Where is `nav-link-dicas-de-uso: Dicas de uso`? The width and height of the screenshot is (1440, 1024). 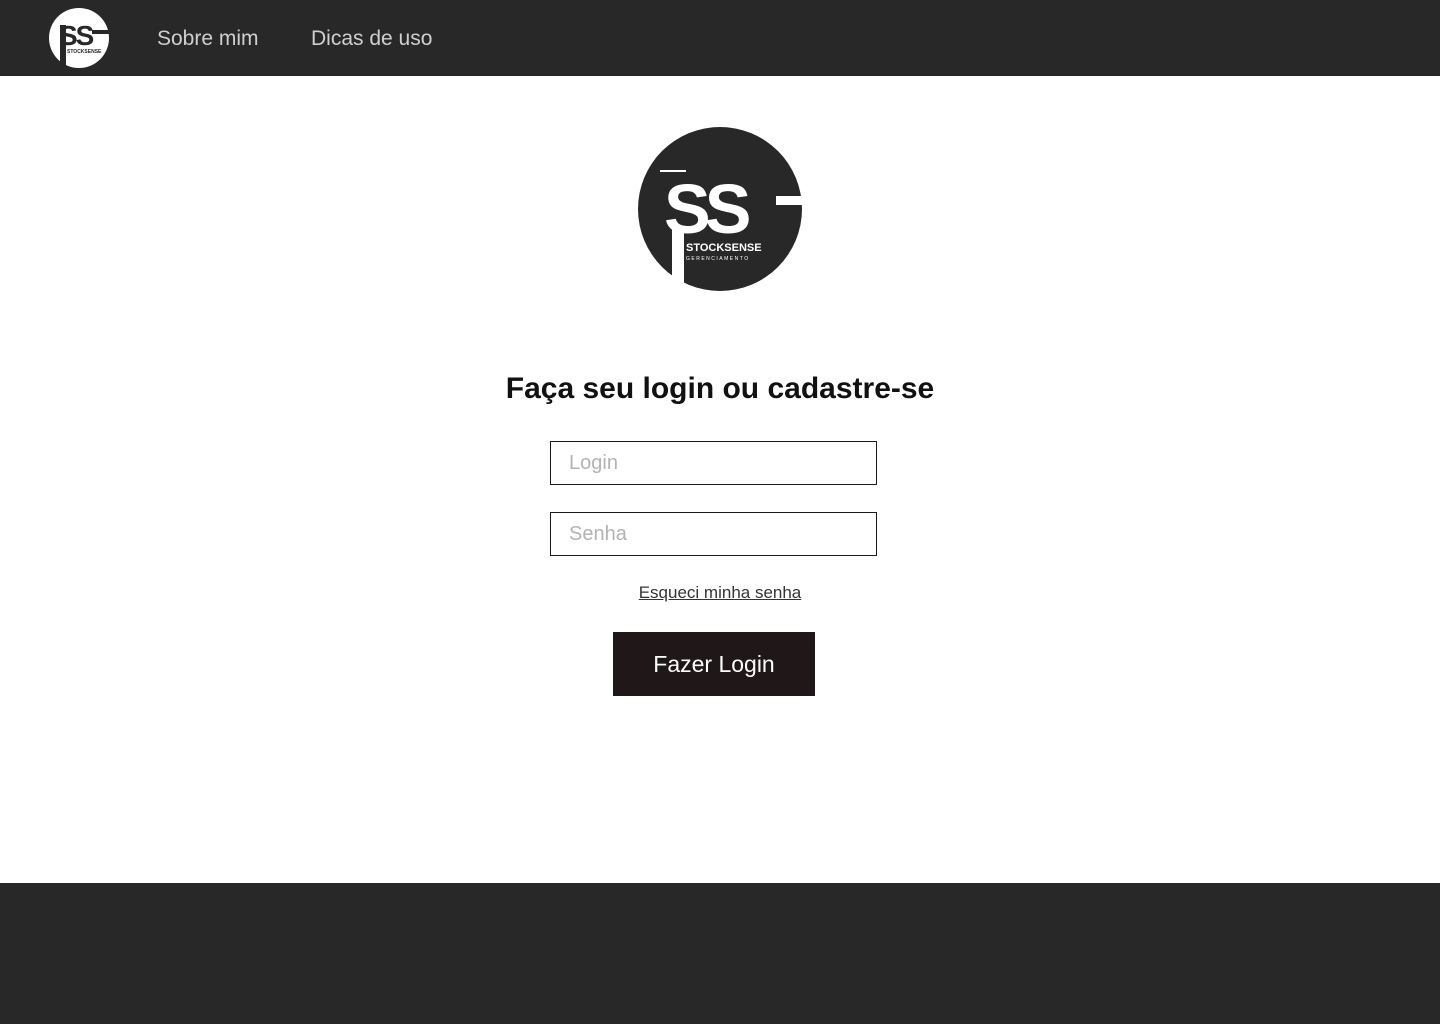 nav-link-dicas-de-uso: Dicas de uso is located at coordinates (371, 39).